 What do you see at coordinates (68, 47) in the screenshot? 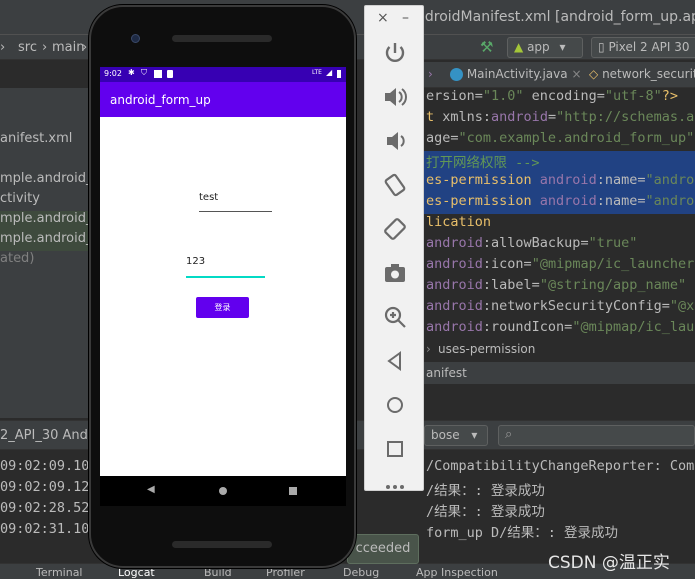
I see `breadcrumb-main: main` at bounding box center [68, 47].